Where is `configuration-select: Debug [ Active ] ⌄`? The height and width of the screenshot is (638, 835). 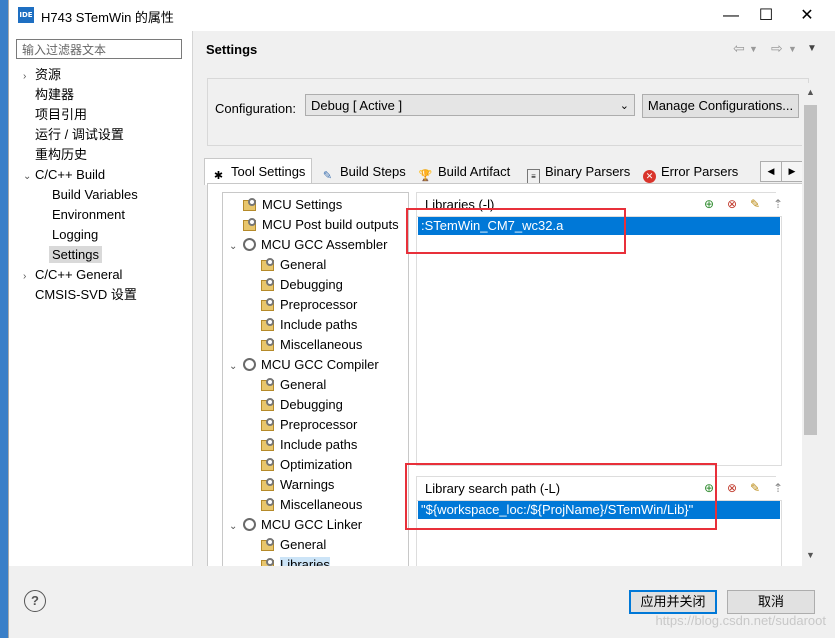
configuration-select: Debug [ Active ] ⌄ is located at coordinates (470, 105).